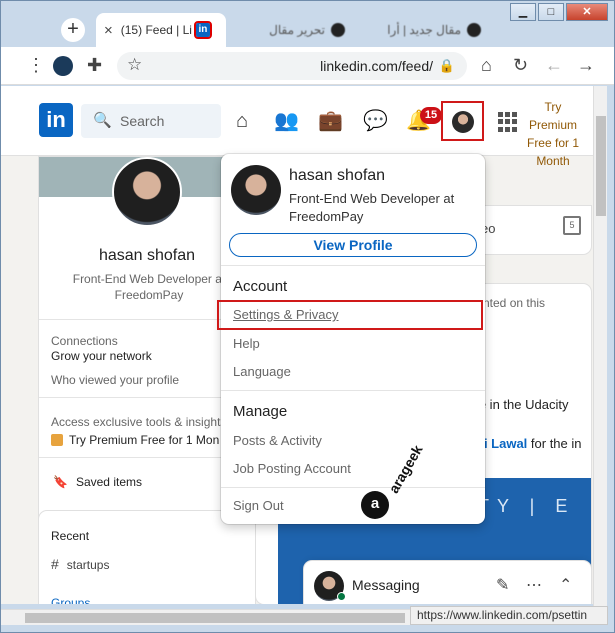 The height and width of the screenshot is (633, 615). I want to click on hashtag-icon: #, so click(55, 564).